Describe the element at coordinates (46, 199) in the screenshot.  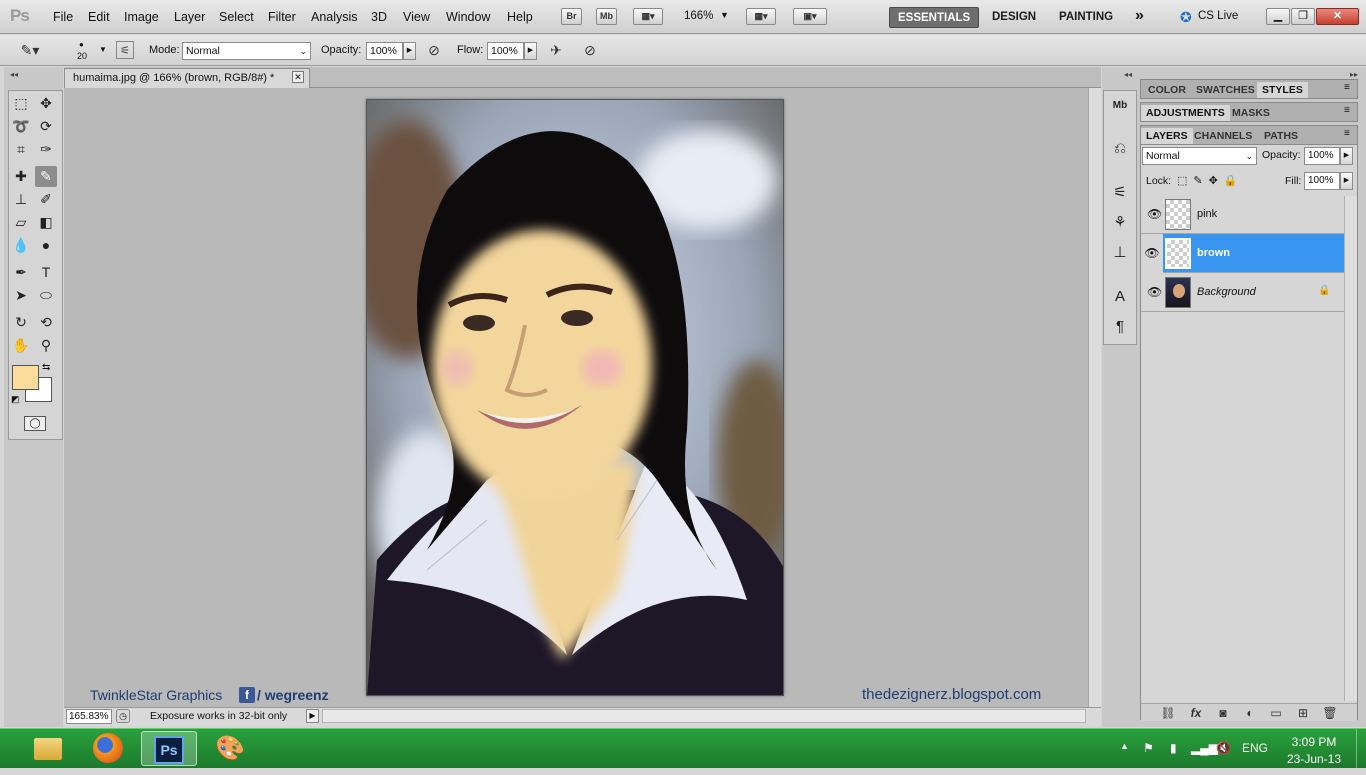
I see `history-brush-tool-icon: ✐` at that location.